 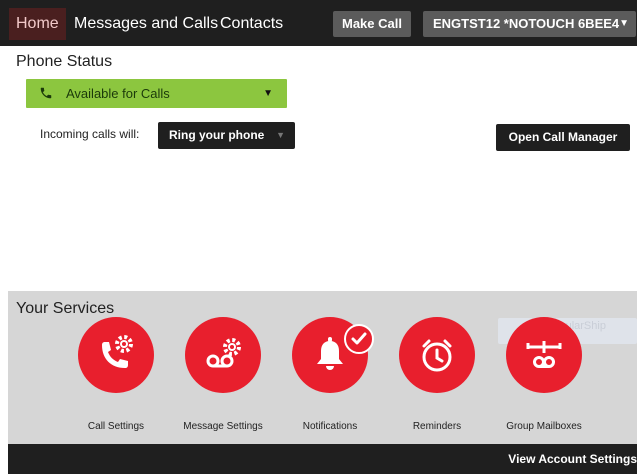 What do you see at coordinates (437, 426) in the screenshot?
I see `service-label: Reminders` at bounding box center [437, 426].